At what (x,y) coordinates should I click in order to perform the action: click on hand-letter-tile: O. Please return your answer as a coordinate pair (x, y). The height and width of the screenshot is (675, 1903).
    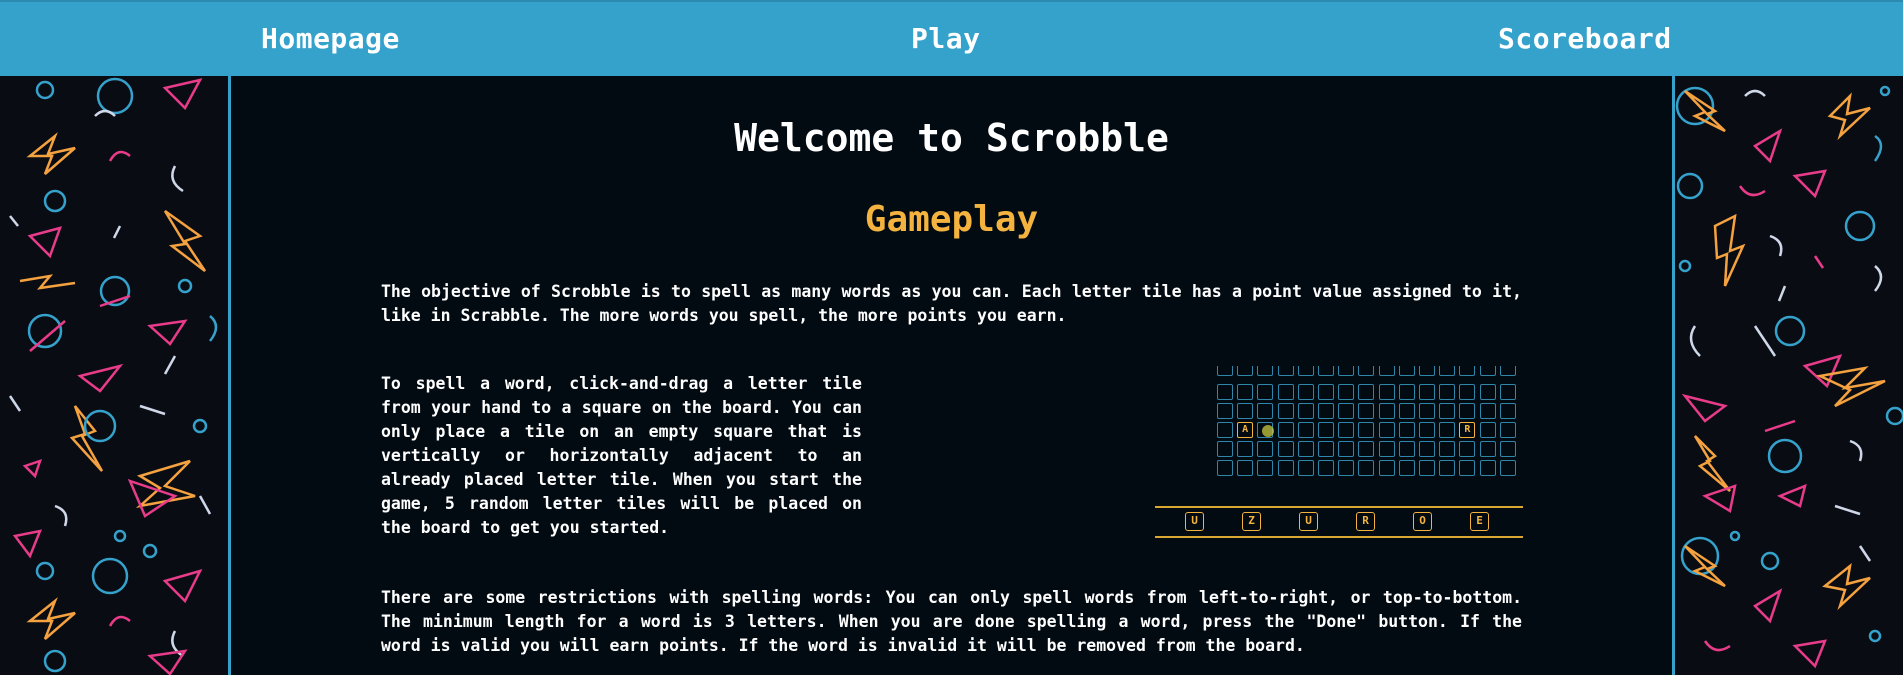
    Looking at the image, I should click on (1422, 521).